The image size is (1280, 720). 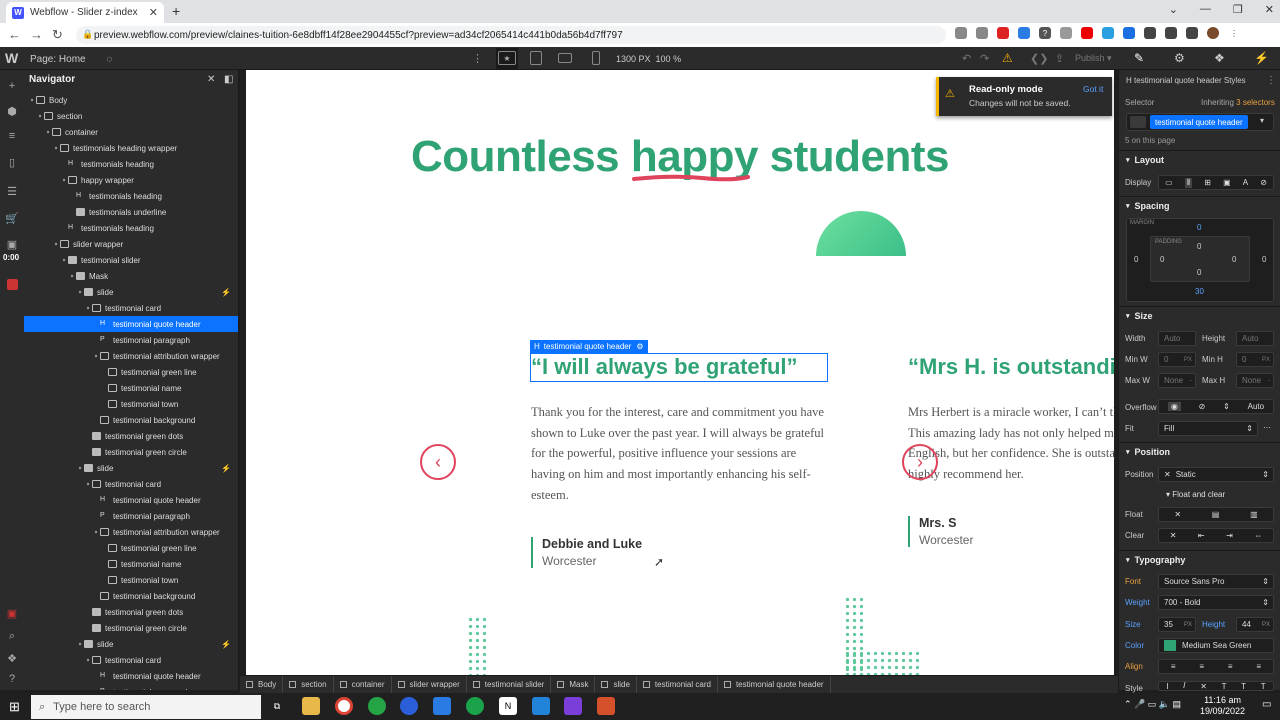 What do you see at coordinates (1199, 315) in the screenshot?
I see `size-section: ▾ Size` at bounding box center [1199, 315].